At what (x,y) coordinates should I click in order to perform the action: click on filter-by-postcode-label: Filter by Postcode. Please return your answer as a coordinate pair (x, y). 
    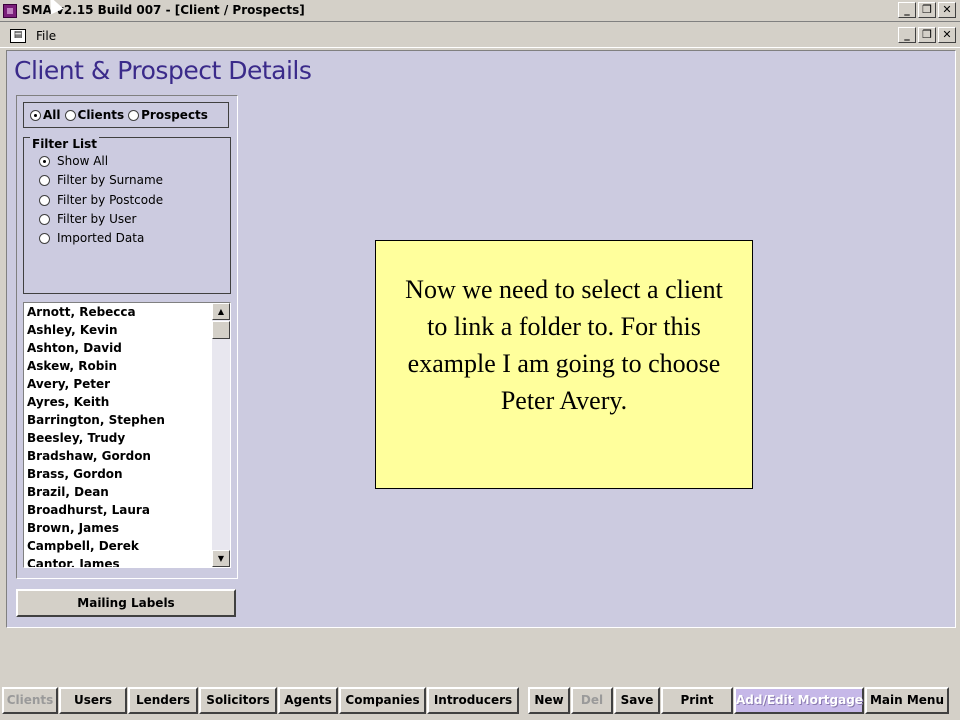
    Looking at the image, I should click on (110, 200).